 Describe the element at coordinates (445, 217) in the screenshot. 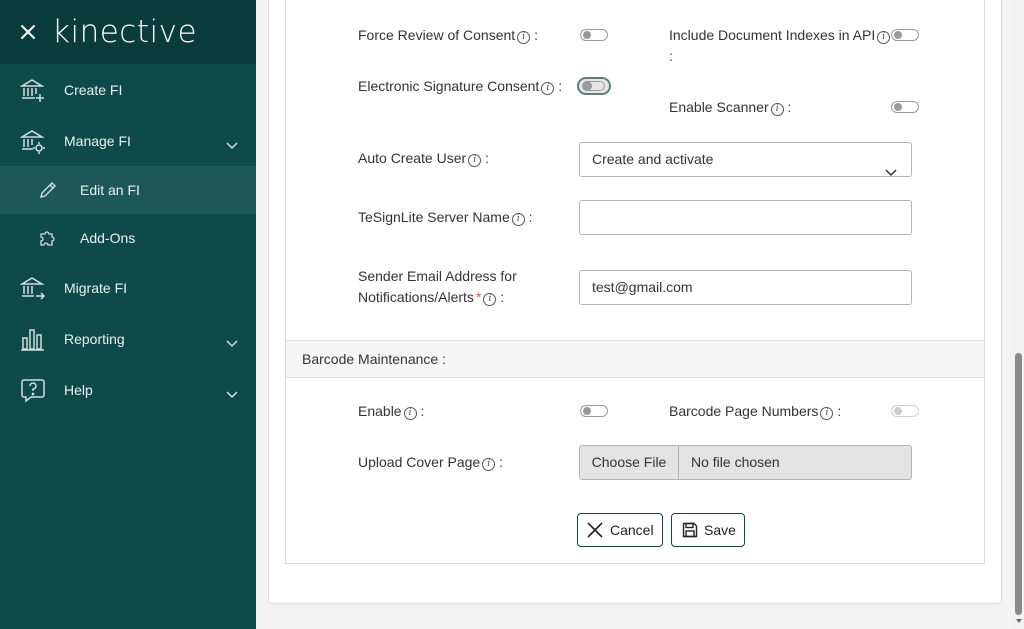

I see `tesign-server-label: TeSignLite Server Name i :` at that location.